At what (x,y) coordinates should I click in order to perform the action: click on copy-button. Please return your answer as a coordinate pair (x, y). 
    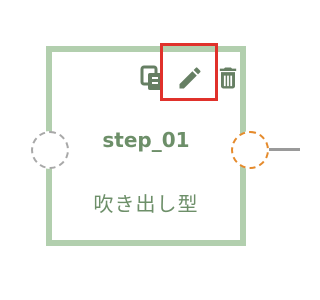
    Looking at the image, I should click on (152, 78).